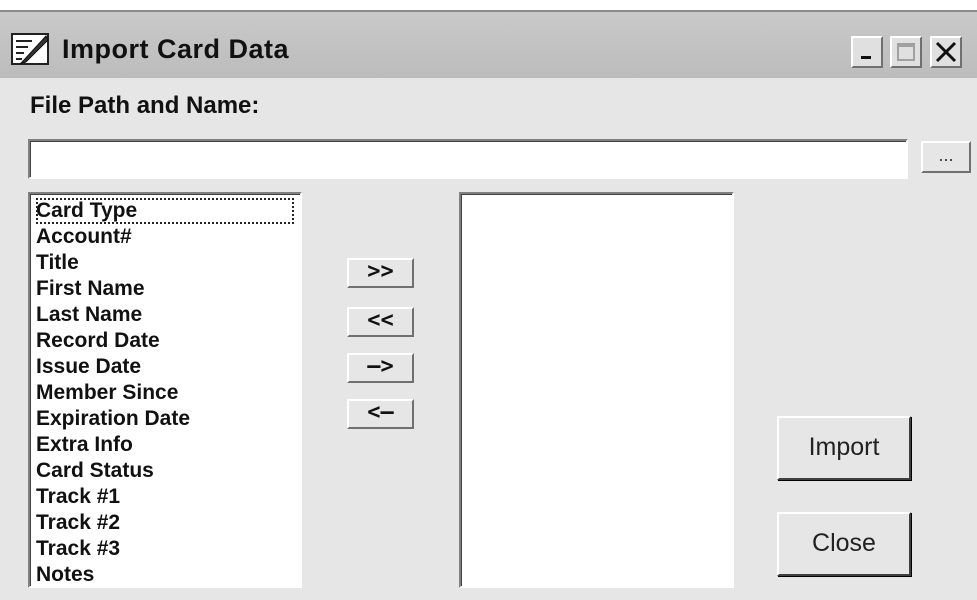 This screenshot has height=600, width=977. I want to click on window-title: Import Card Data, so click(176, 49).